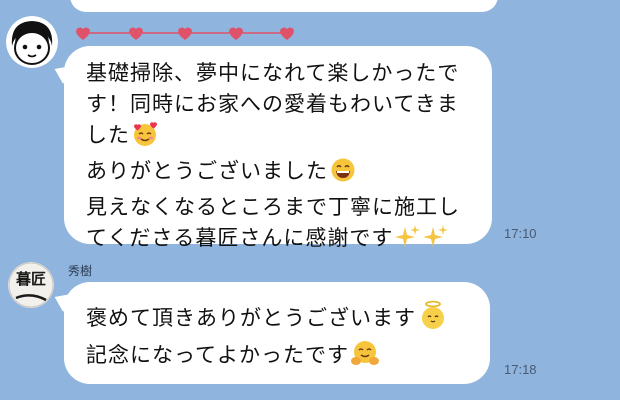 This screenshot has height=400, width=620. What do you see at coordinates (32, 42) in the screenshot?
I see `woman-avatar-icon` at bounding box center [32, 42].